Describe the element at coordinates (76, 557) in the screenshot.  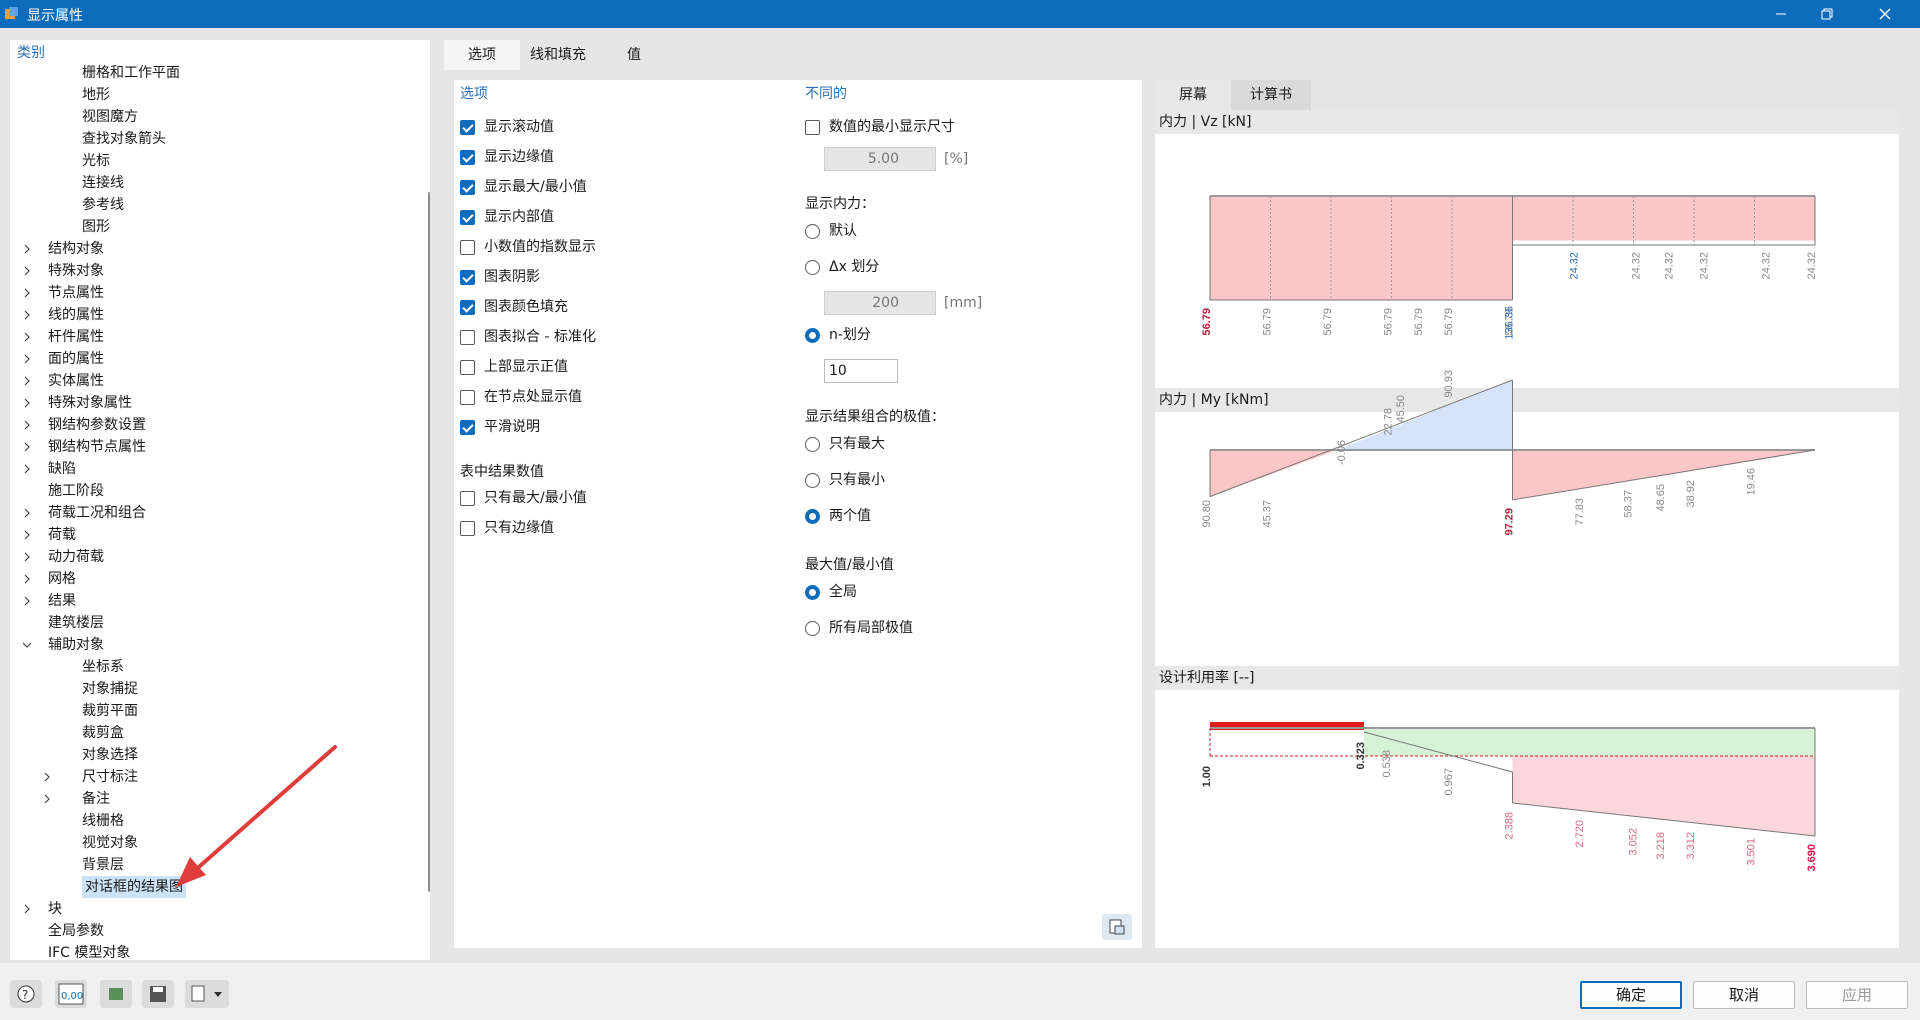
I see `tree-item-label: 动力荷载` at that location.